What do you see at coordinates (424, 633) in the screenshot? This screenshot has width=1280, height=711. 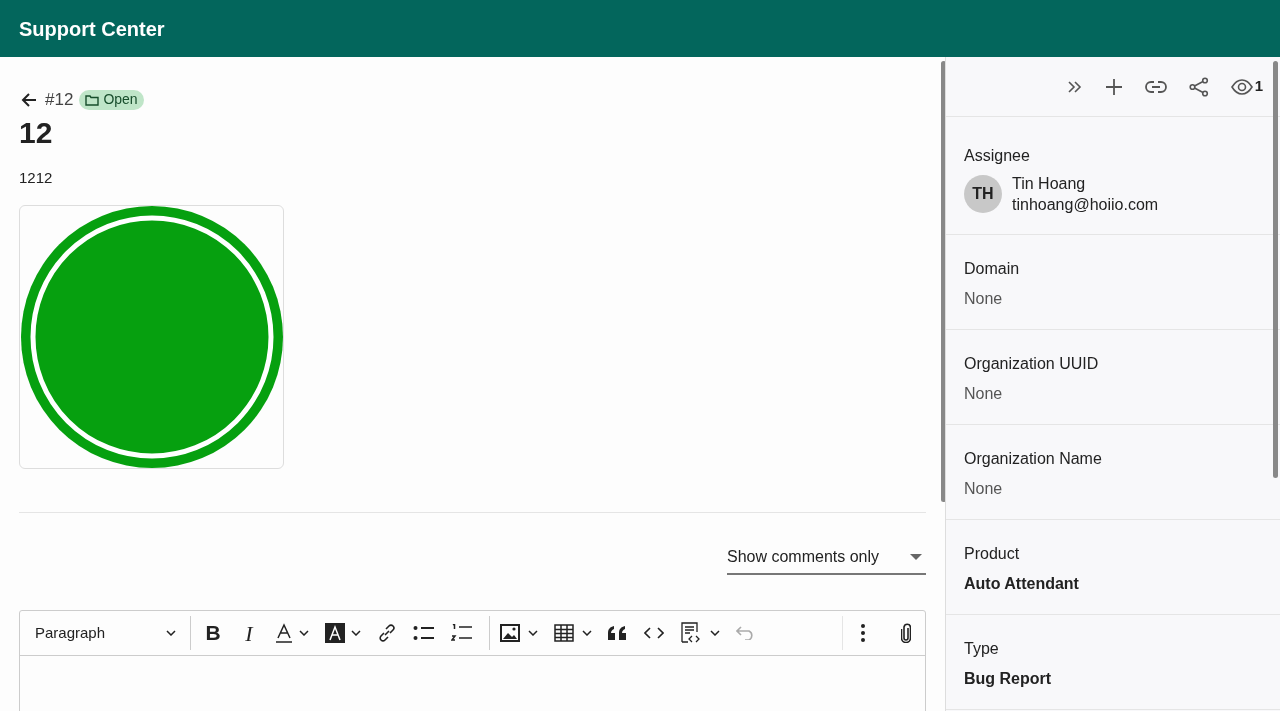 I see `bulleted-list-icon` at bounding box center [424, 633].